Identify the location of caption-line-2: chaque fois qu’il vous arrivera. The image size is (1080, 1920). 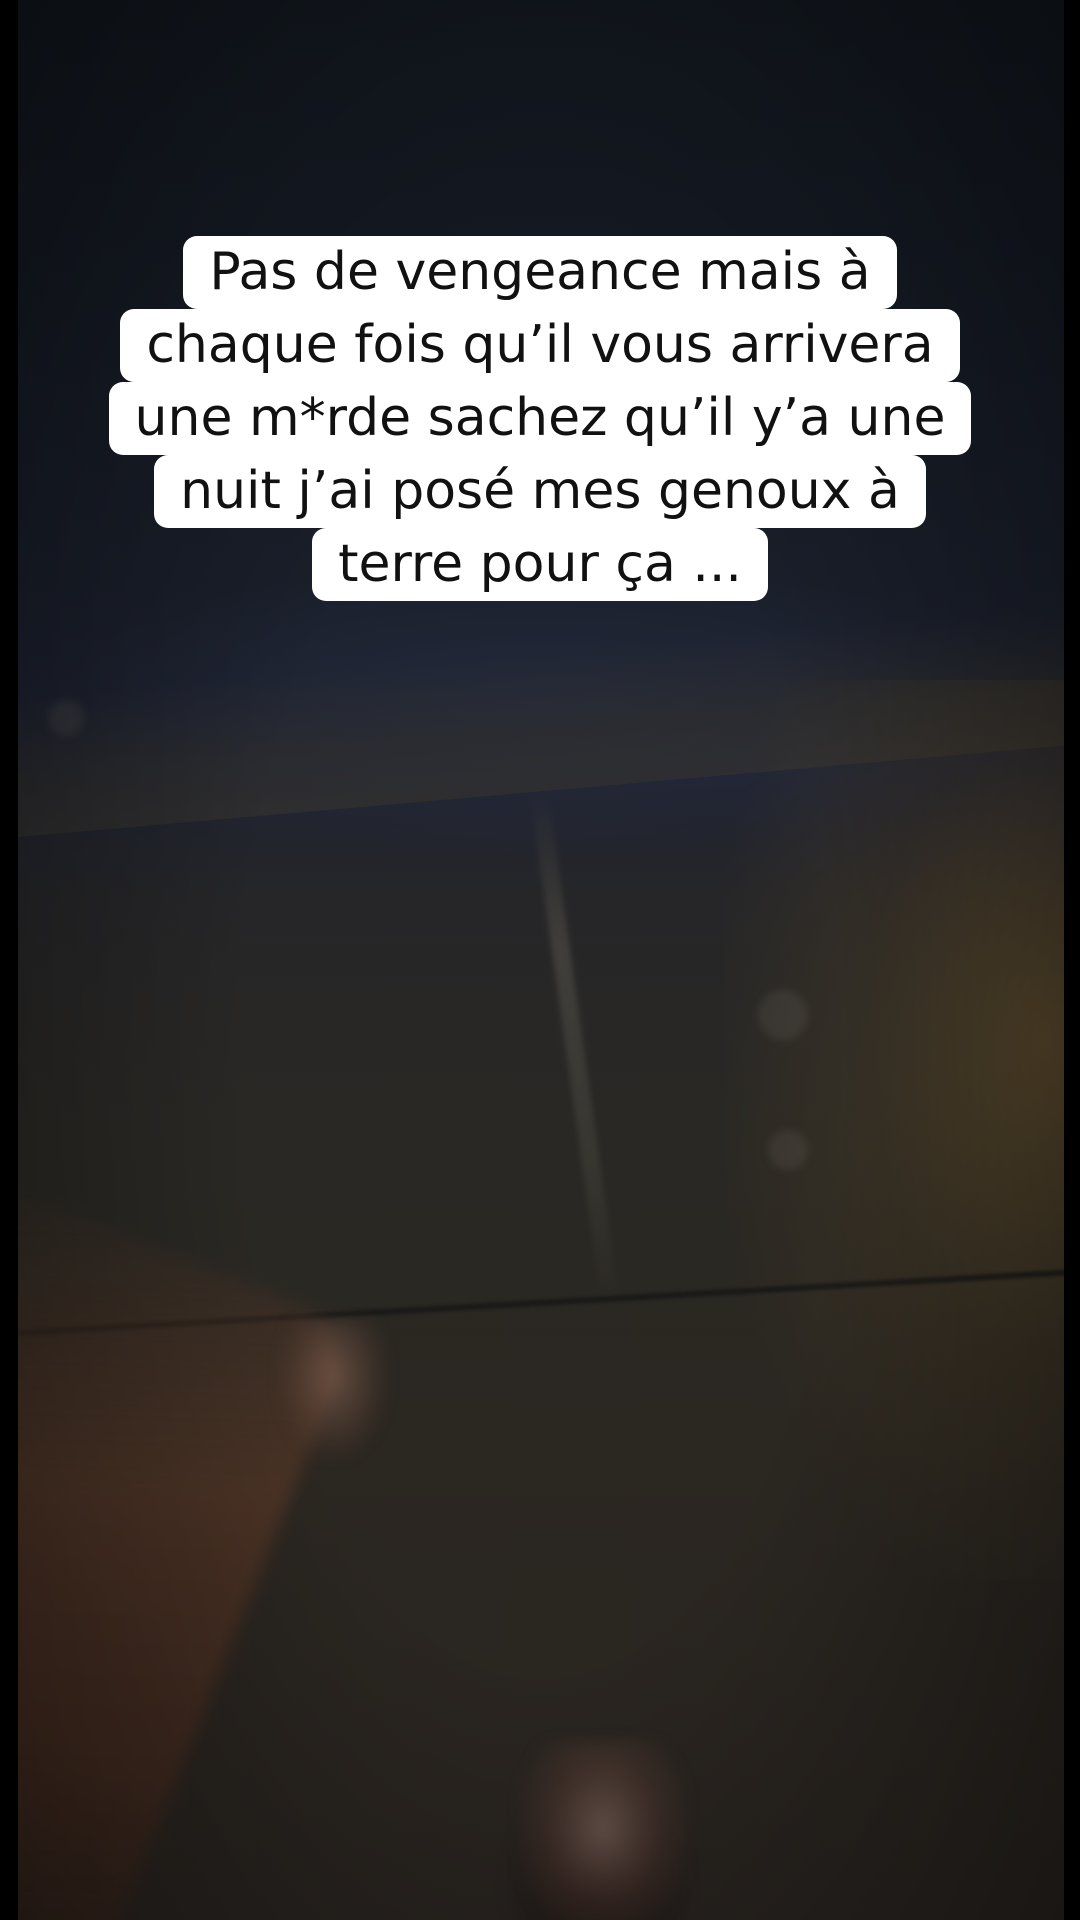
(540, 345).